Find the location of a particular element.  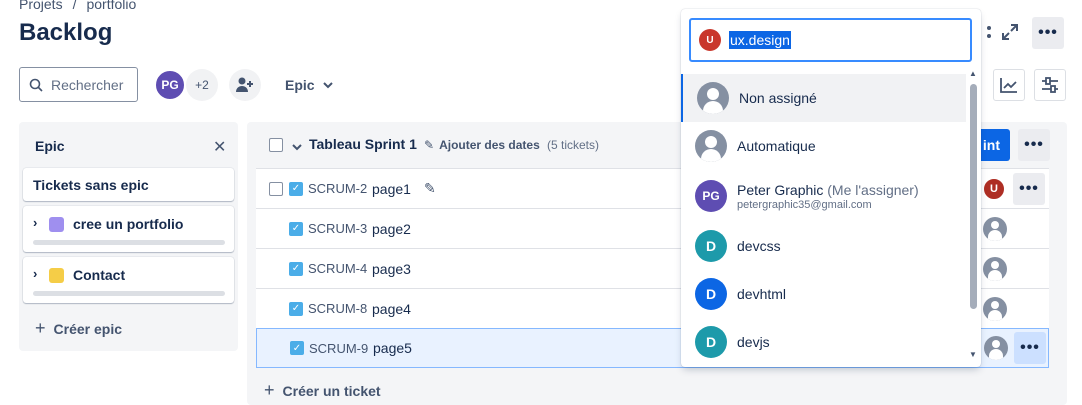

edit-pencil-icon: ✎ is located at coordinates (430, 188).